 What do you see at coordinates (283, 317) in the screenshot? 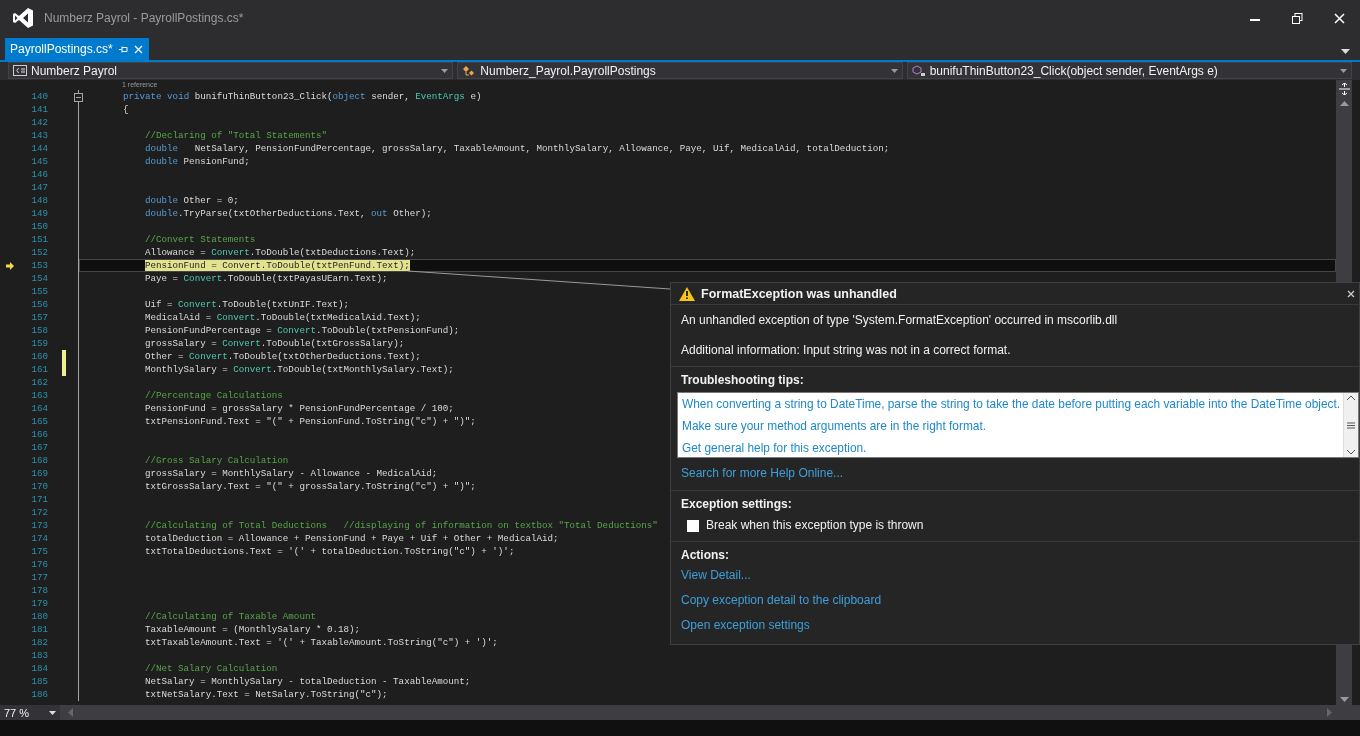
I see `code-line: MedicalAid = Convert.ToDouble(txtMedicalAid.Text);` at bounding box center [283, 317].